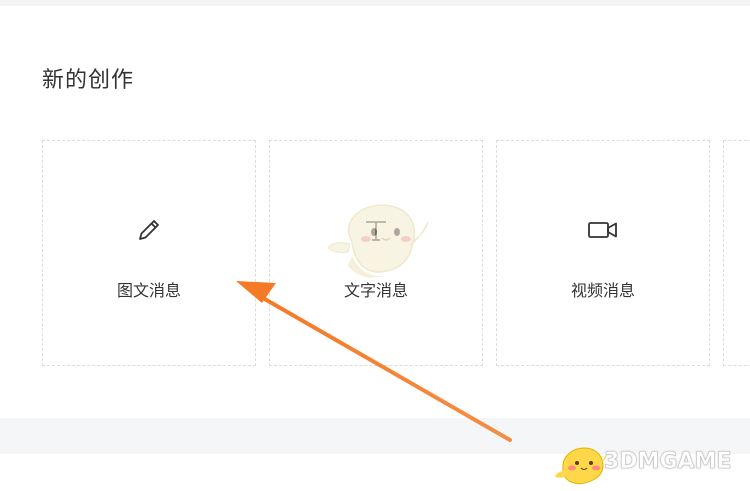 The width and height of the screenshot is (750, 491). Describe the element at coordinates (149, 230) in the screenshot. I see `pencil-icon` at that location.